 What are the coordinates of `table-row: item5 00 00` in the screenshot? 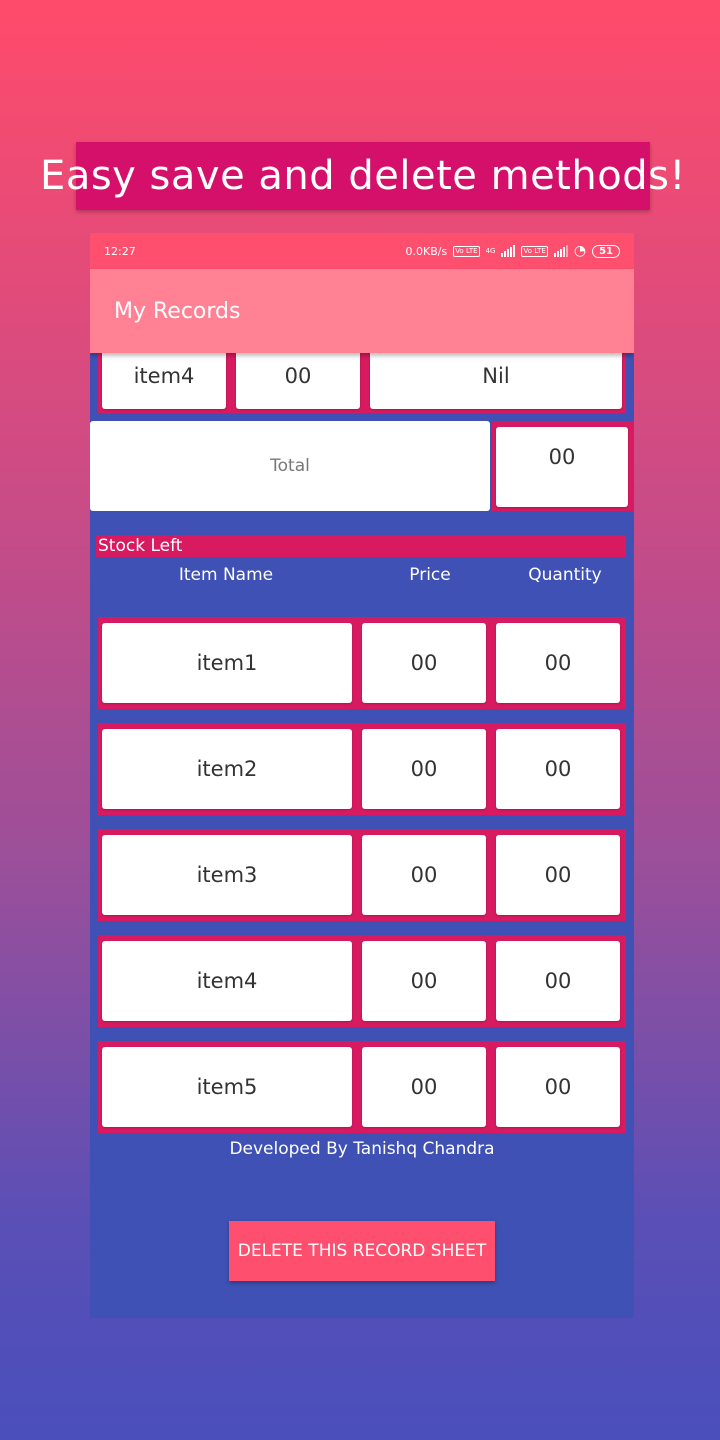 It's located at (362, 1087).